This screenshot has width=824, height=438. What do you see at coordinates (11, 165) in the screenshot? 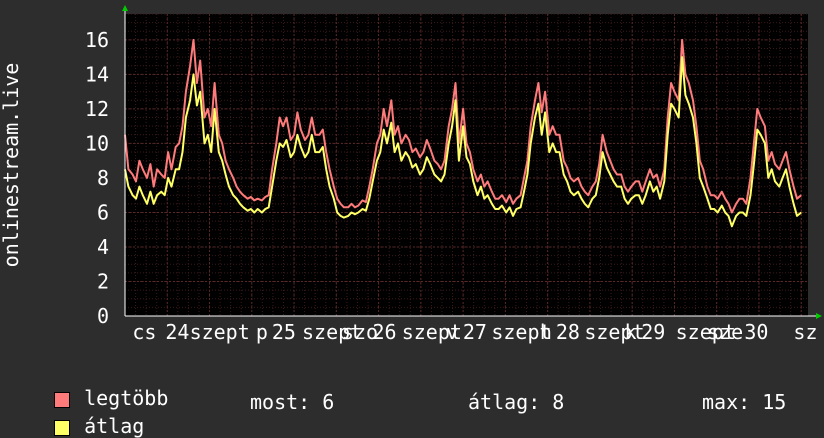
I see `y-axis-label: onlinestream.live` at bounding box center [11, 165].